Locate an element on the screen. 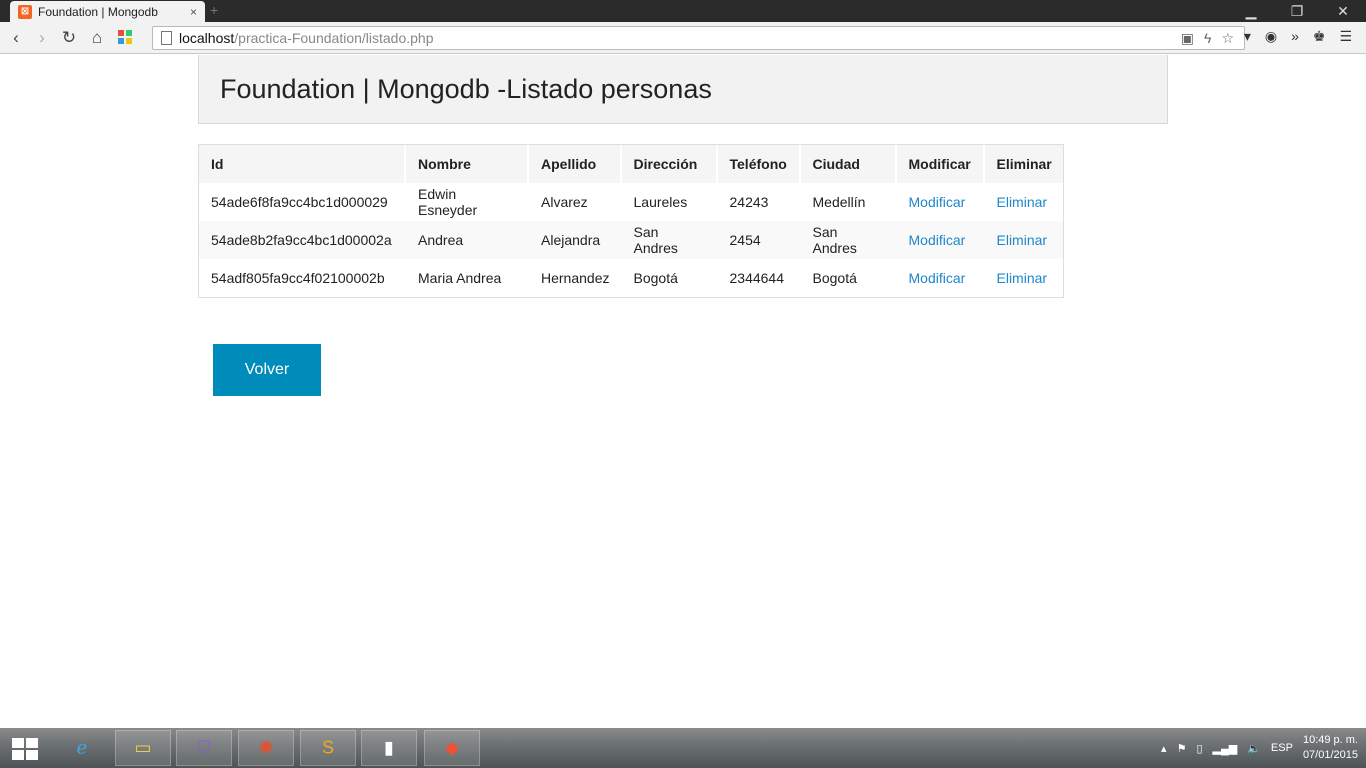  column-header-nombre: Nombre is located at coordinates (467, 164).